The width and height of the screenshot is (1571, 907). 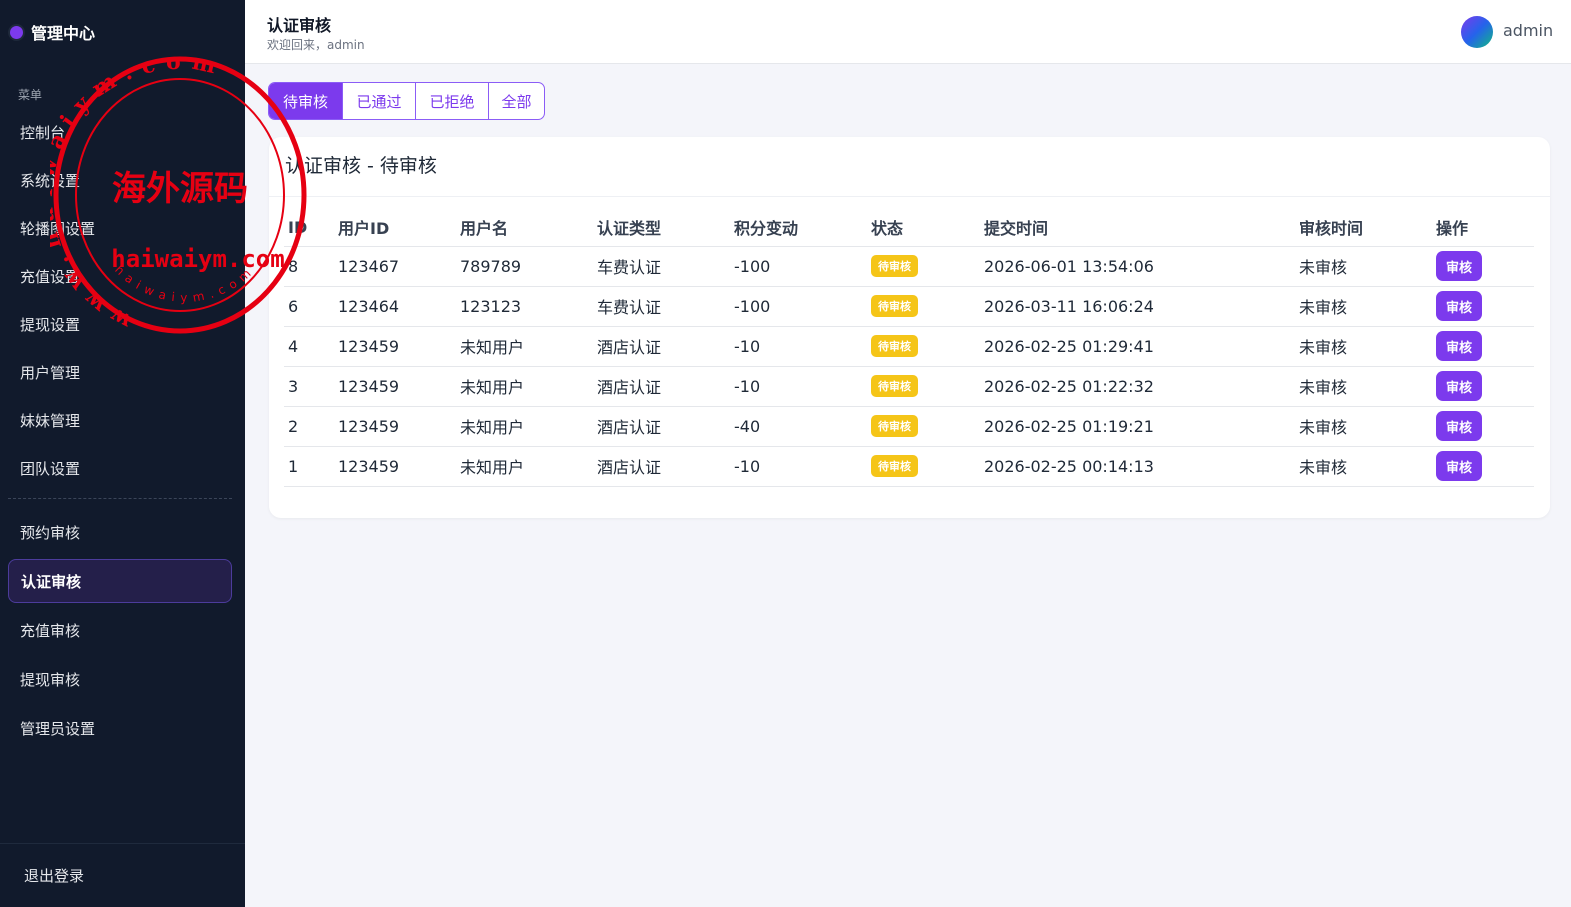 I want to click on sidebar-item-verification-review: 认证审核, so click(x=120, y=581).